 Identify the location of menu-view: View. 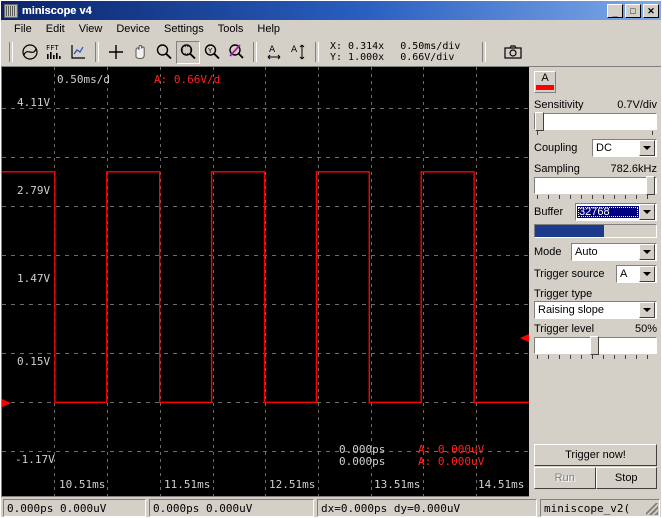
(91, 29).